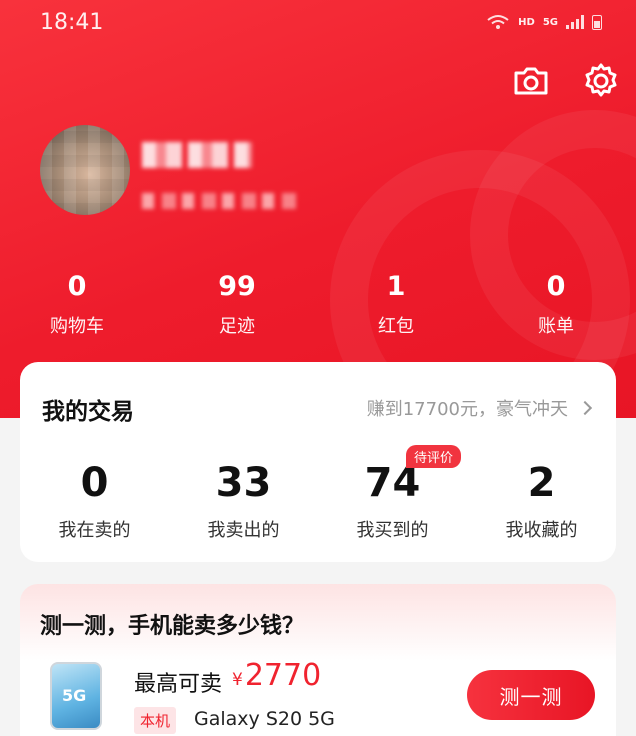  What do you see at coordinates (396, 326) in the screenshot?
I see `stat-label: 红包` at bounding box center [396, 326].